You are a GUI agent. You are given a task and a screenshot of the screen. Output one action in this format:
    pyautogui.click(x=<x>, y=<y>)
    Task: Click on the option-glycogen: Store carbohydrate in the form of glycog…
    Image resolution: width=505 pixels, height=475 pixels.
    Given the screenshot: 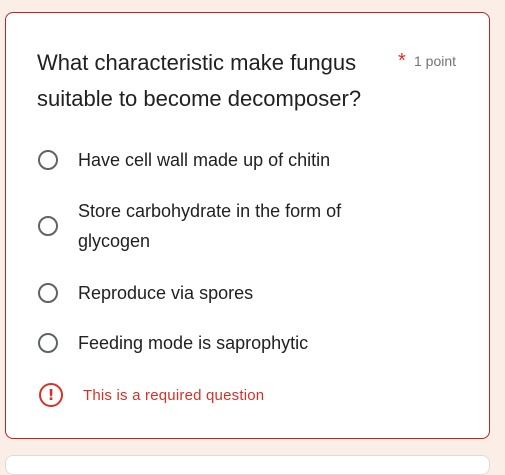 What is the action you would take?
    pyautogui.click(x=257, y=226)
    